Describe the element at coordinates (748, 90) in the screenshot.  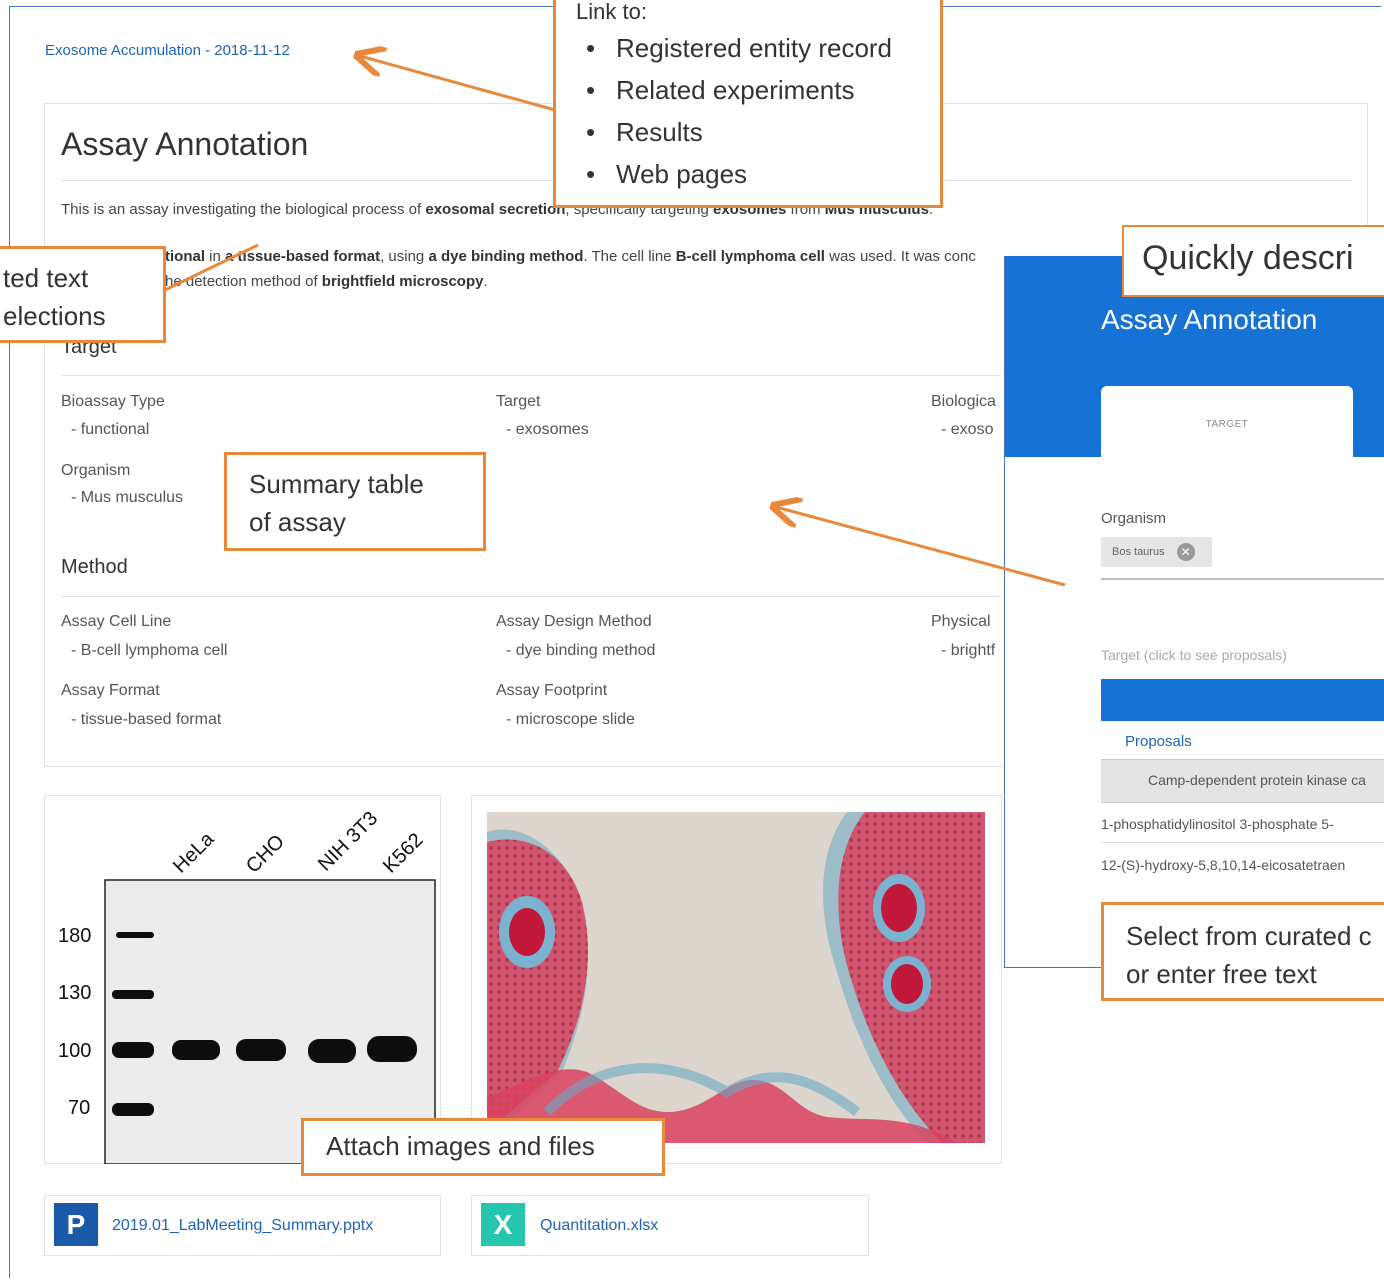
I see `callout-list-item: Related experiments` at that location.